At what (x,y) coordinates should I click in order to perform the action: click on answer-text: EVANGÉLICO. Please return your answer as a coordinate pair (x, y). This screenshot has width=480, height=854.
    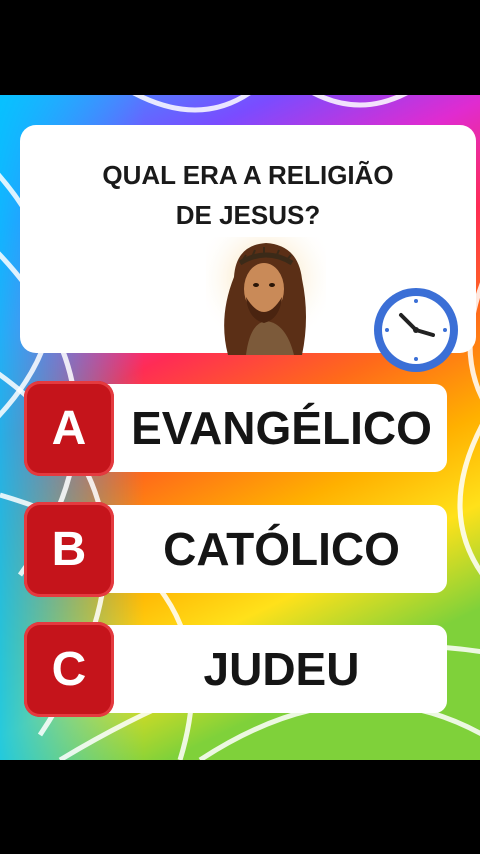
    Looking at the image, I should click on (281, 428).